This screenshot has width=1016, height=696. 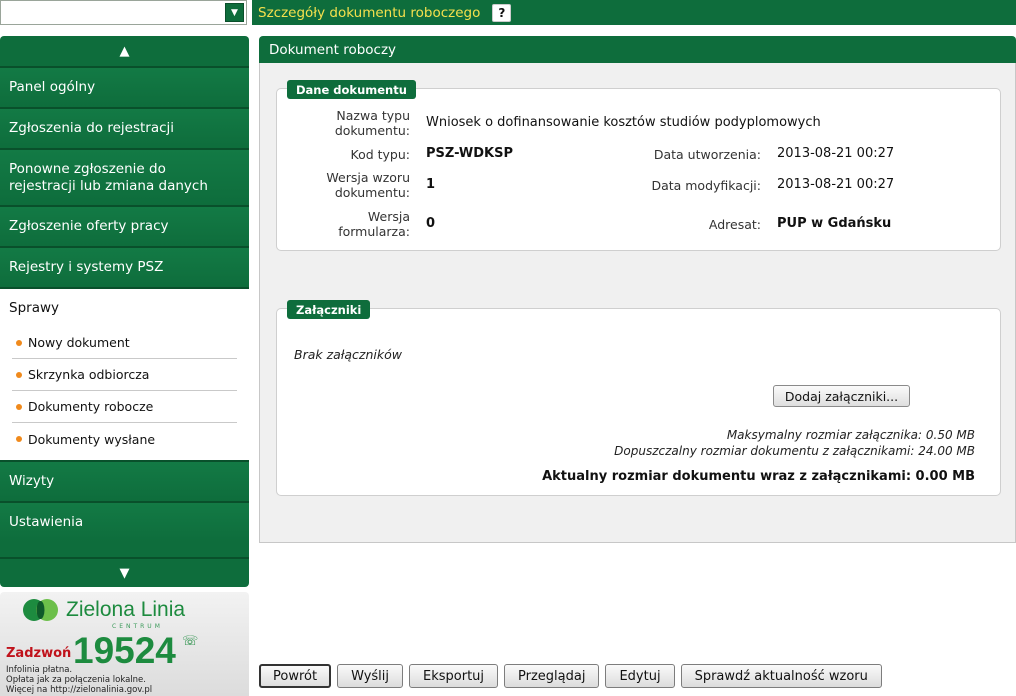 What do you see at coordinates (295, 676) in the screenshot?
I see `back-button: Powrót` at bounding box center [295, 676].